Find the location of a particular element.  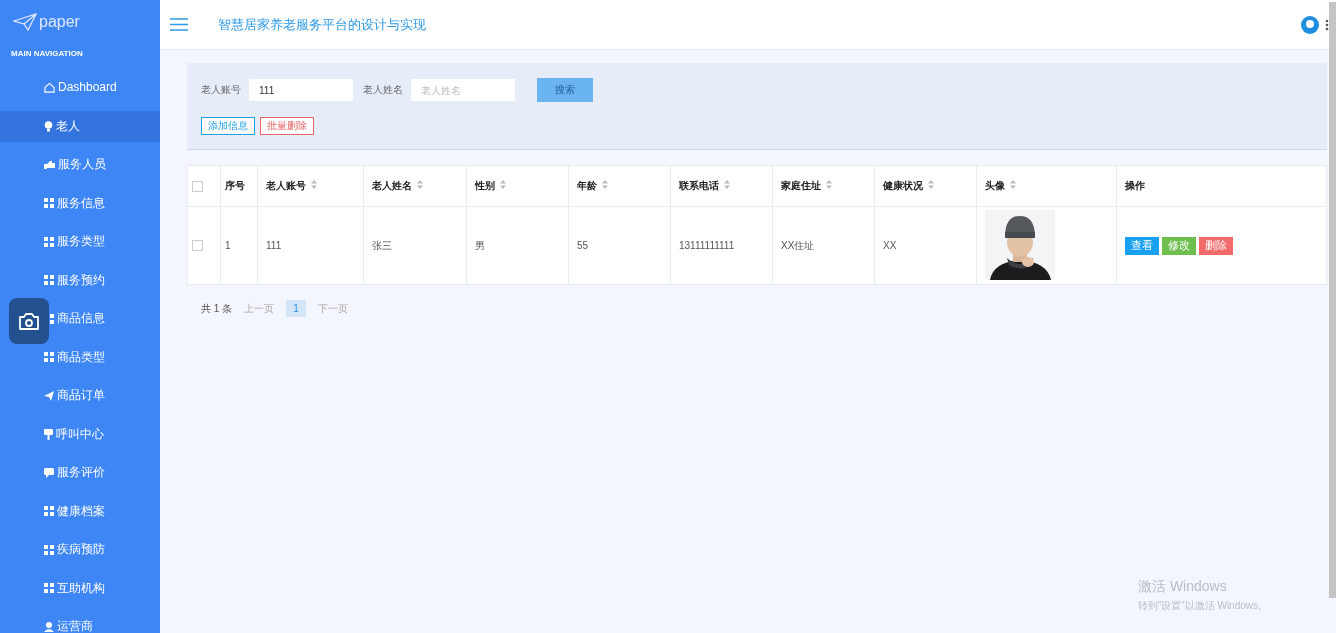

section-heading: MAIN NAVIGATION is located at coordinates (47, 54).